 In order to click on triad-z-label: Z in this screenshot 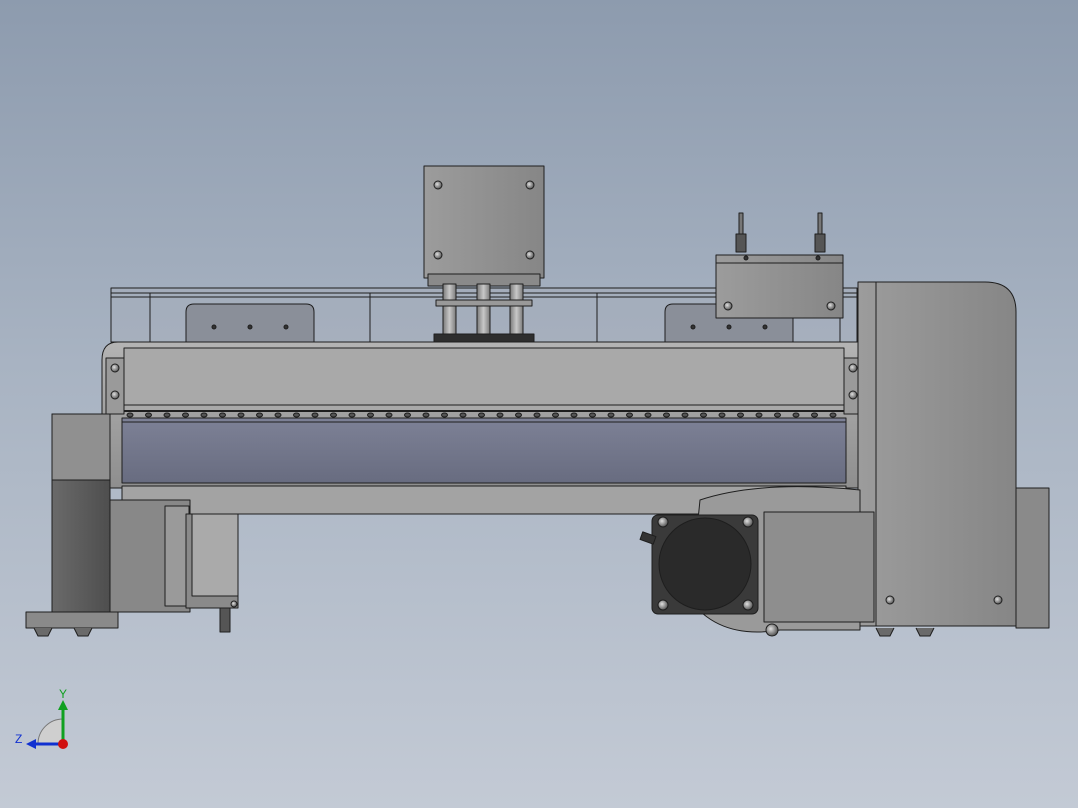, I will do `click(19, 739)`.